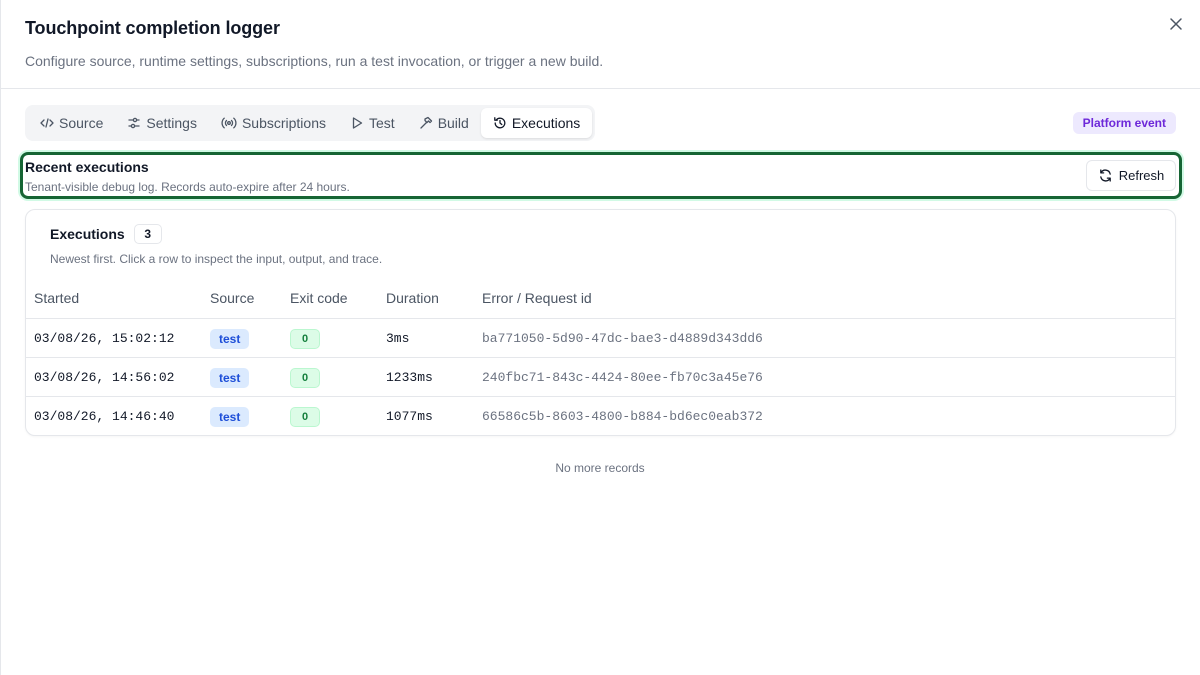 Image resolution: width=1200 pixels, height=675 pixels. I want to click on duration-cell: 1233ms, so click(409, 377).